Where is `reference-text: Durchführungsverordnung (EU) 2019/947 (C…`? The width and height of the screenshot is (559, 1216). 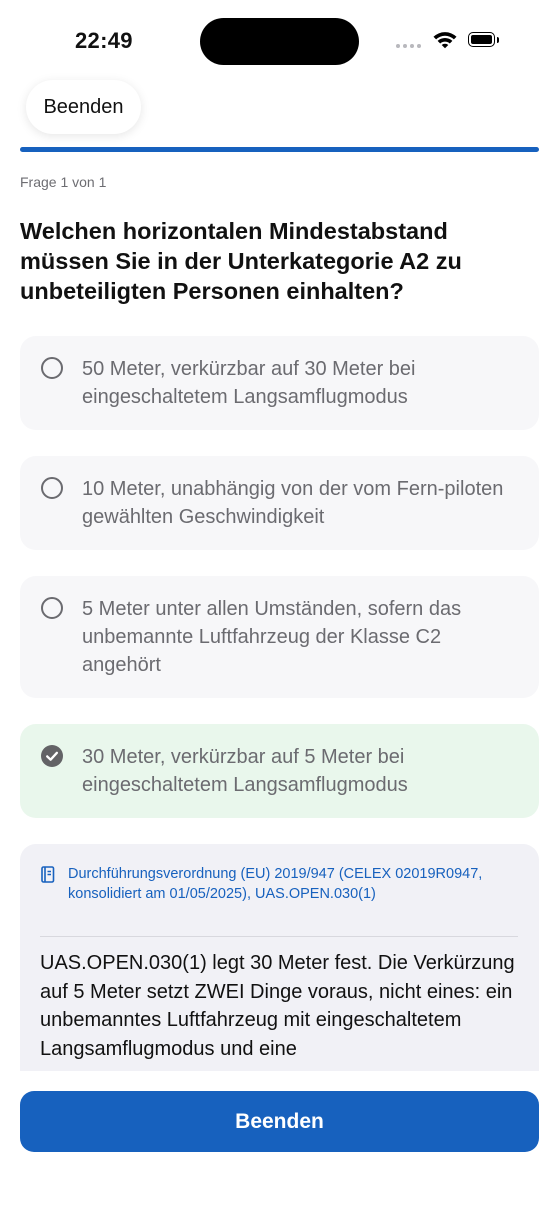
reference-text: Durchführungsverordnung (EU) 2019/947 (C… is located at coordinates (275, 884).